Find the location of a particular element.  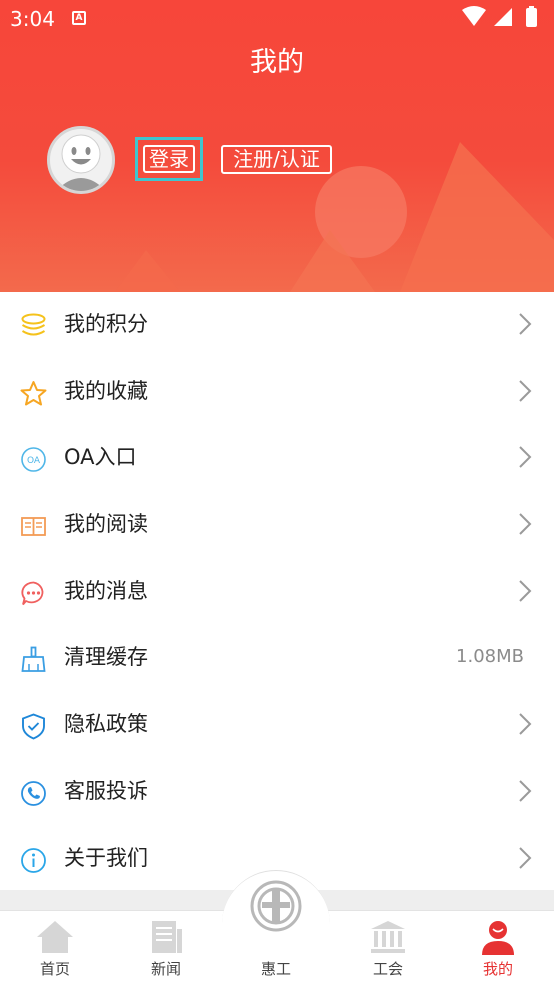

status-icons is located at coordinates (499, 16).